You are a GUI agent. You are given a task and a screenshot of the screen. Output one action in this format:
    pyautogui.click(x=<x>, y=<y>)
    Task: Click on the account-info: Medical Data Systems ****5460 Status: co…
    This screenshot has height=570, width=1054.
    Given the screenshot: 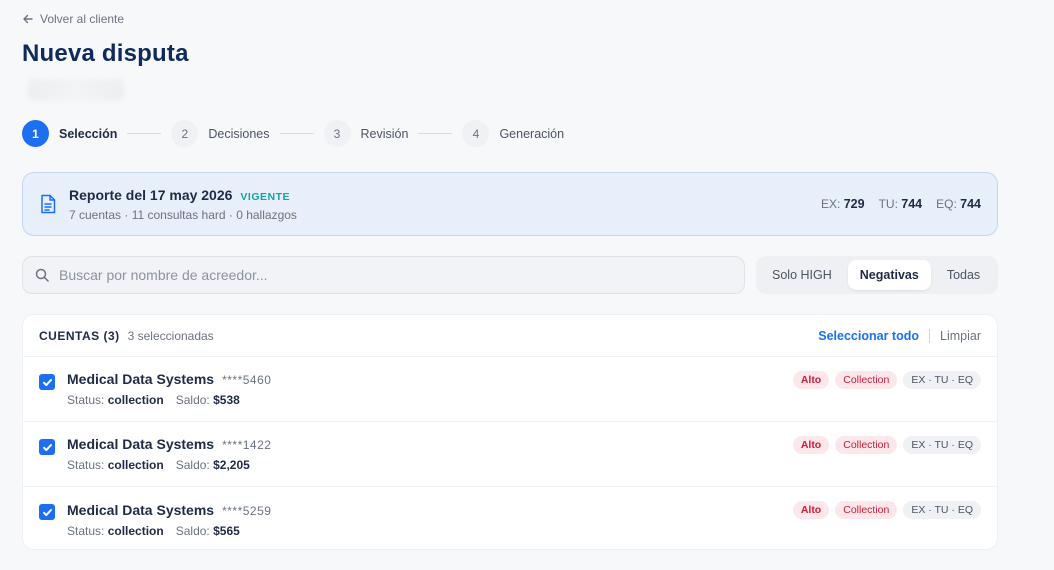 What is the action you would take?
    pyautogui.click(x=430, y=389)
    